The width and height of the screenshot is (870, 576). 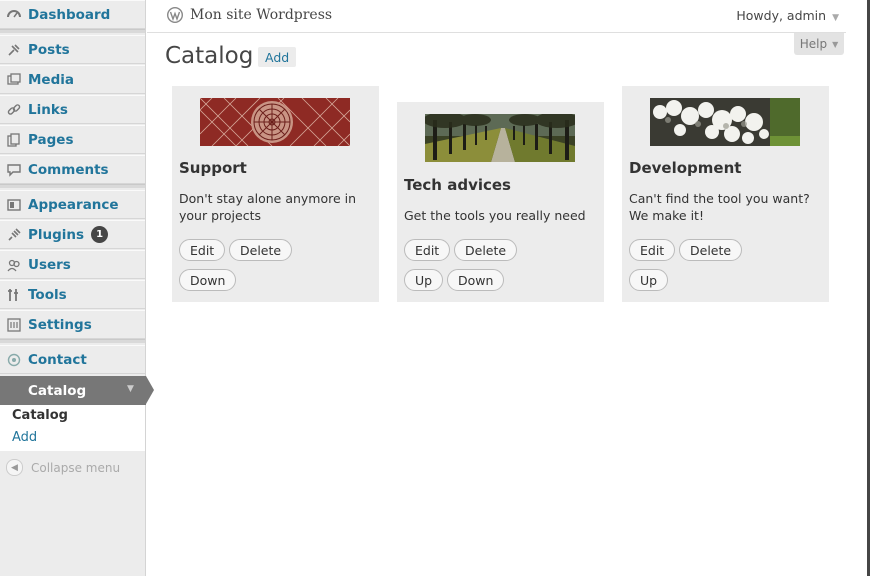 What do you see at coordinates (47, 294) in the screenshot?
I see `sidebar-item-label: Tools` at bounding box center [47, 294].